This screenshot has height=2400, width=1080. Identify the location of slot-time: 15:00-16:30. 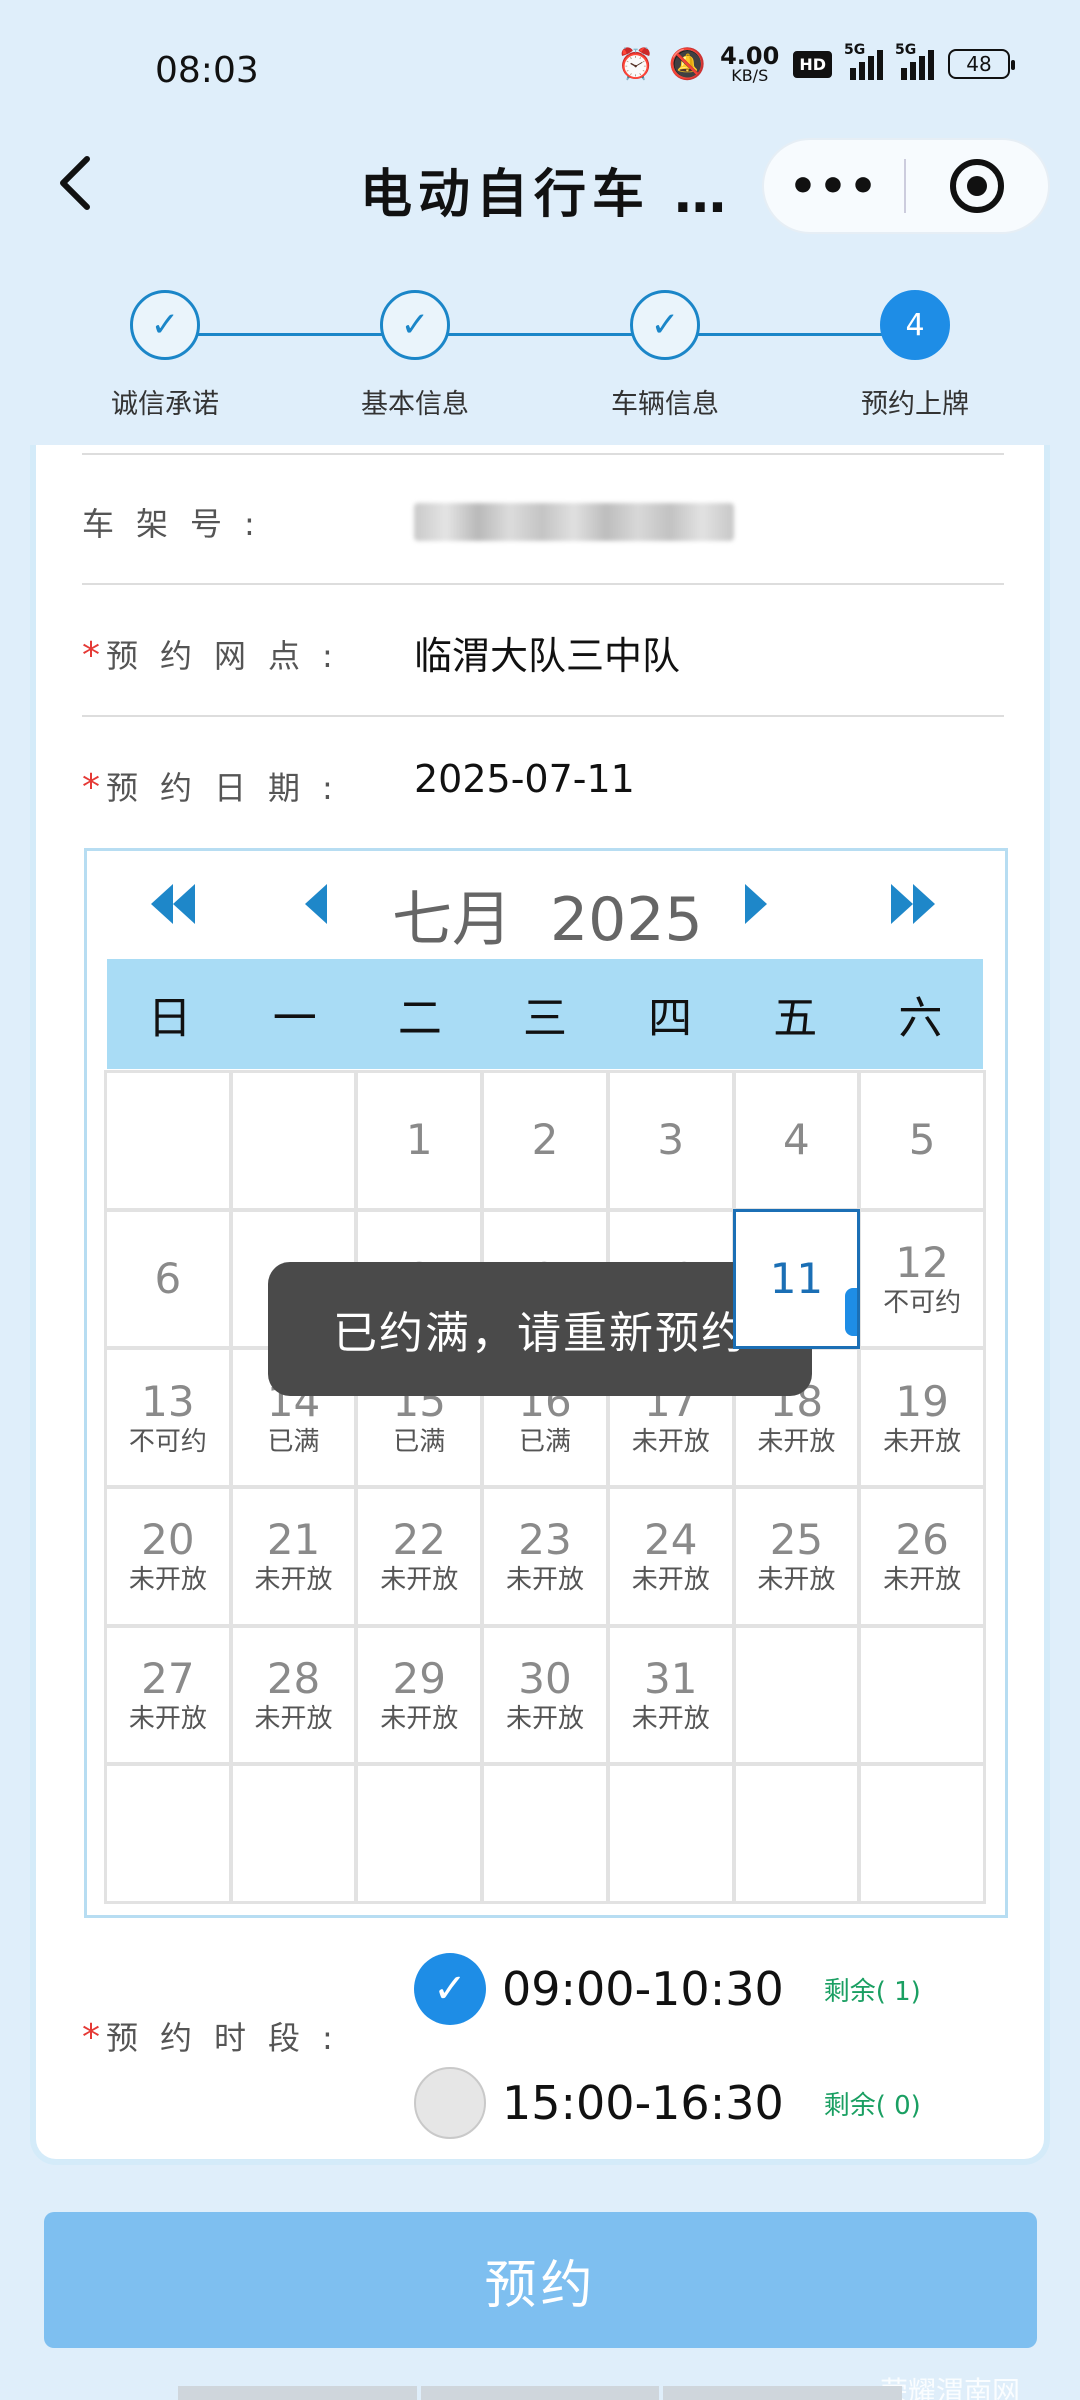
(643, 2103).